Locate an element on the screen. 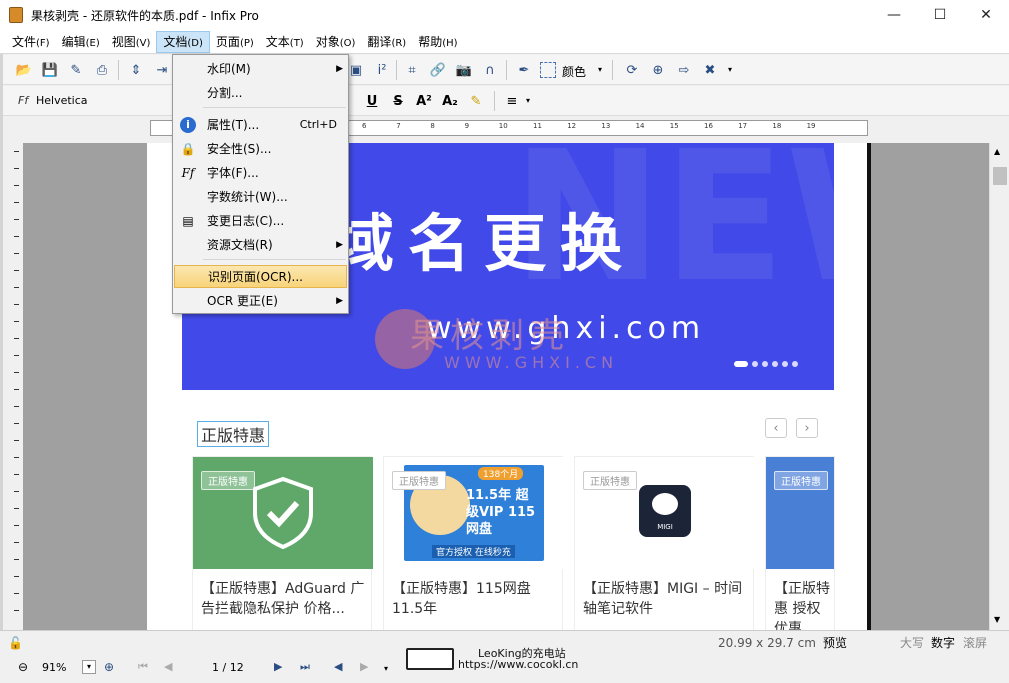  product-card: 正版特惠 MIGI 【正版特惠】MIGI – 时间轴笔记软件 is located at coordinates (664, 543).